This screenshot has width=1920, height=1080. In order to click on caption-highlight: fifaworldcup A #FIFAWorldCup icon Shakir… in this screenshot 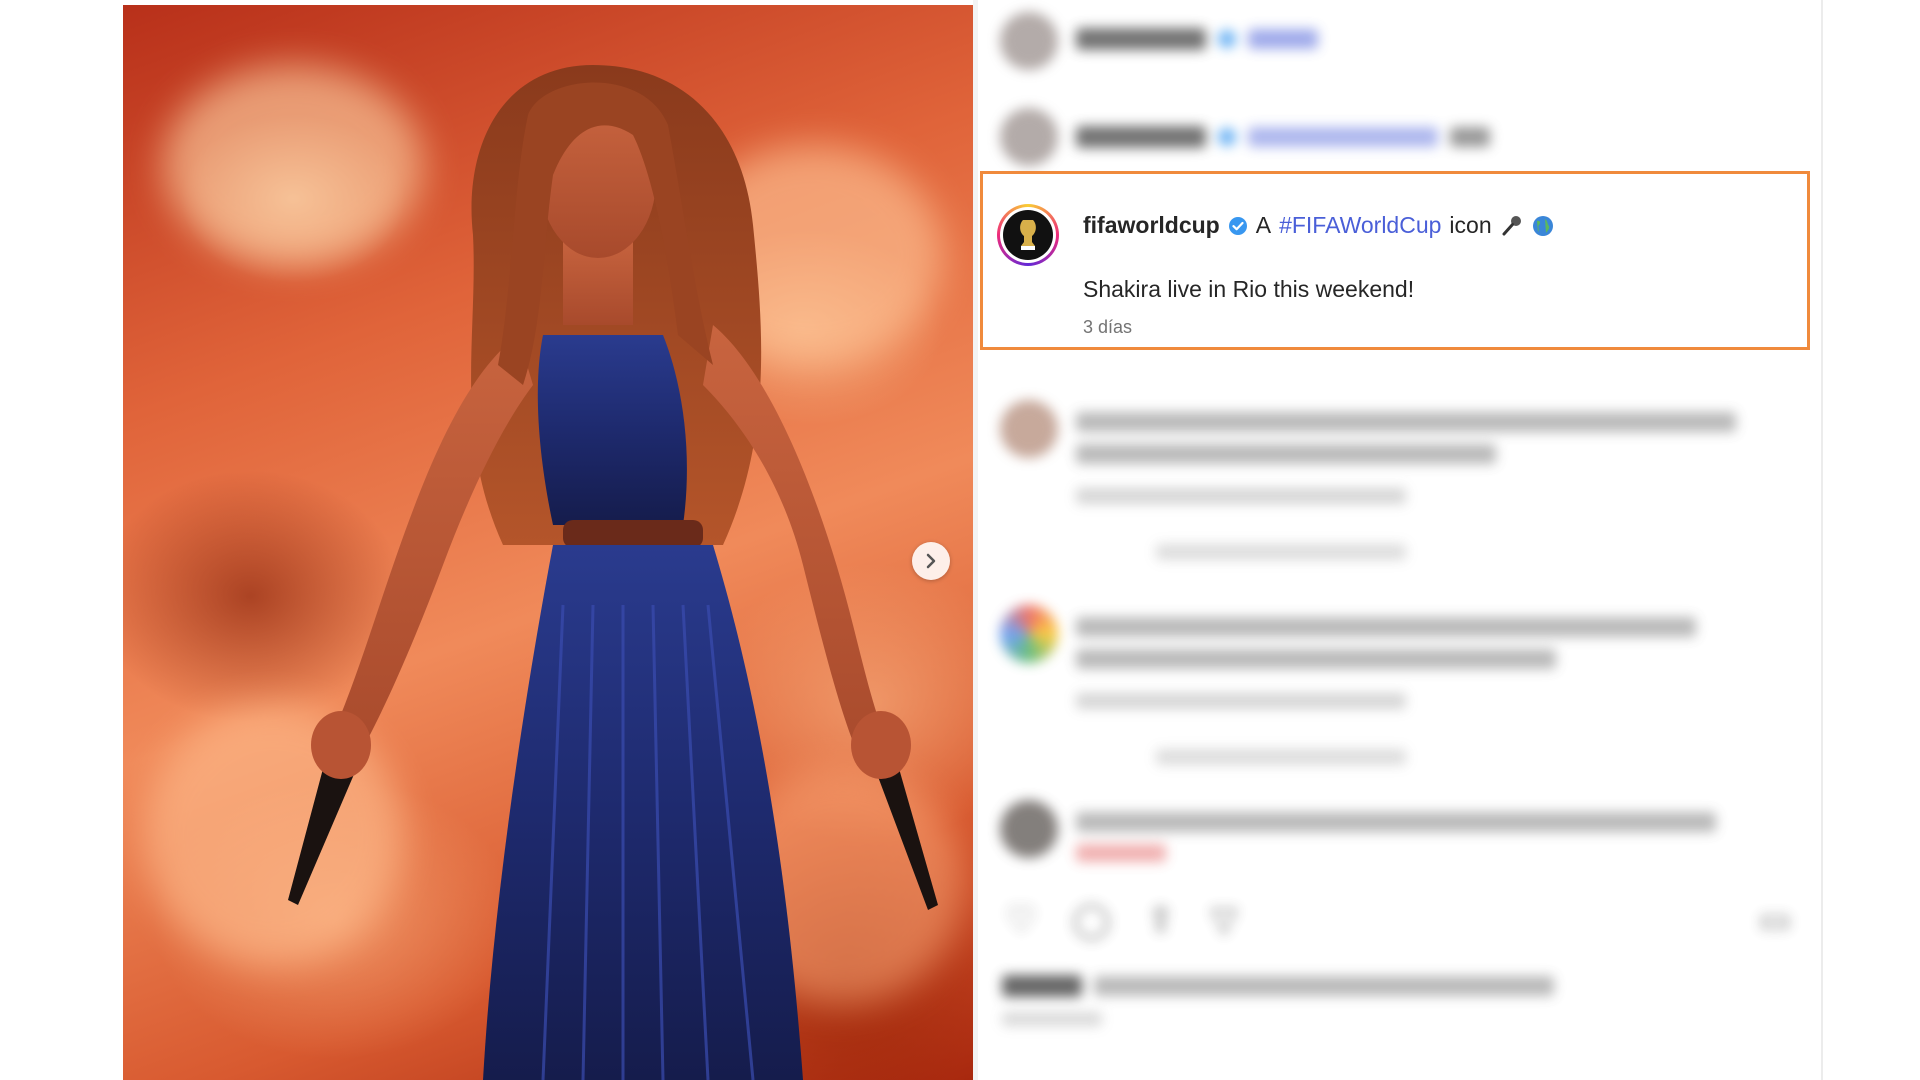, I will do `click(1395, 260)`.